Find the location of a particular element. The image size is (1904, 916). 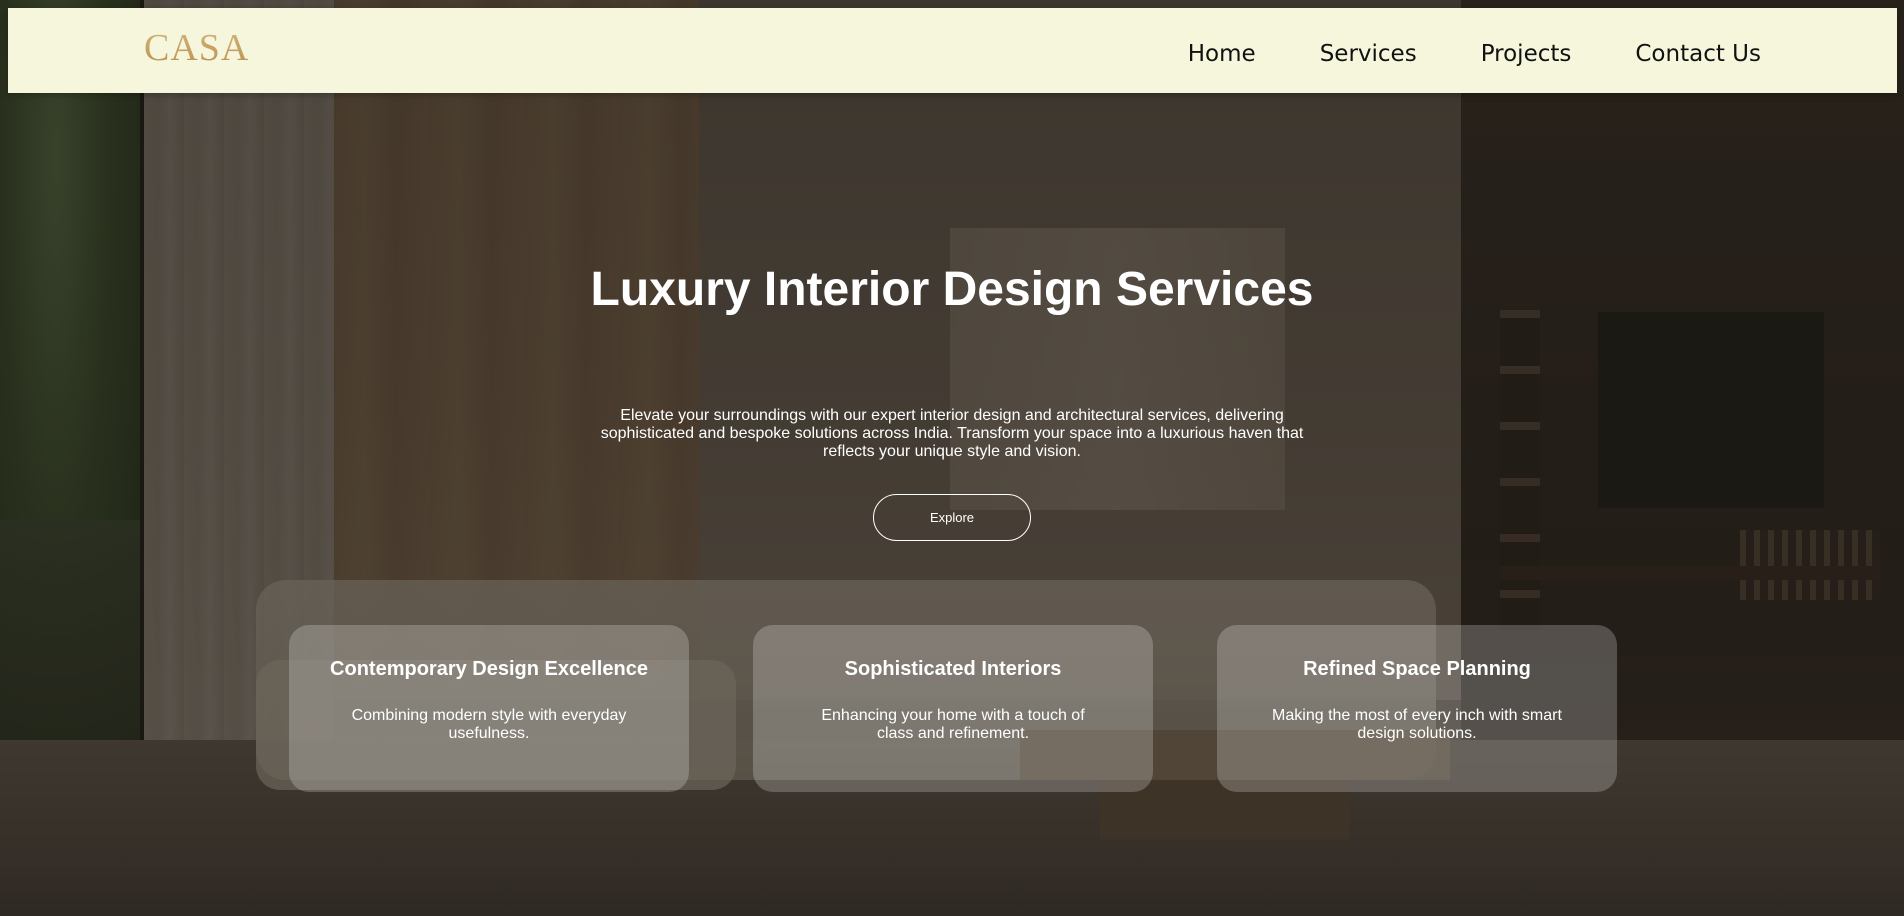

nav-link-services: Services is located at coordinates (1368, 54).